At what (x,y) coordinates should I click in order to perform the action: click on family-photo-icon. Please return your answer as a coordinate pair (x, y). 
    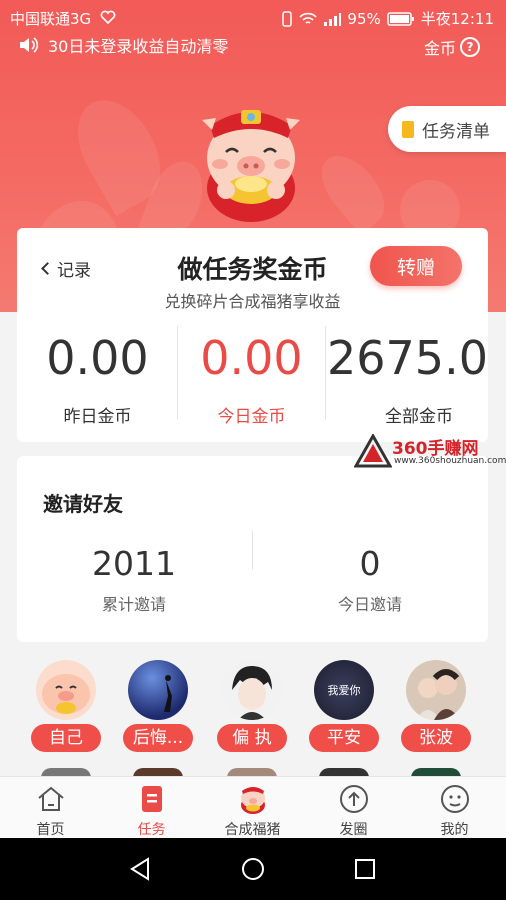
    Looking at the image, I should click on (438, 694).